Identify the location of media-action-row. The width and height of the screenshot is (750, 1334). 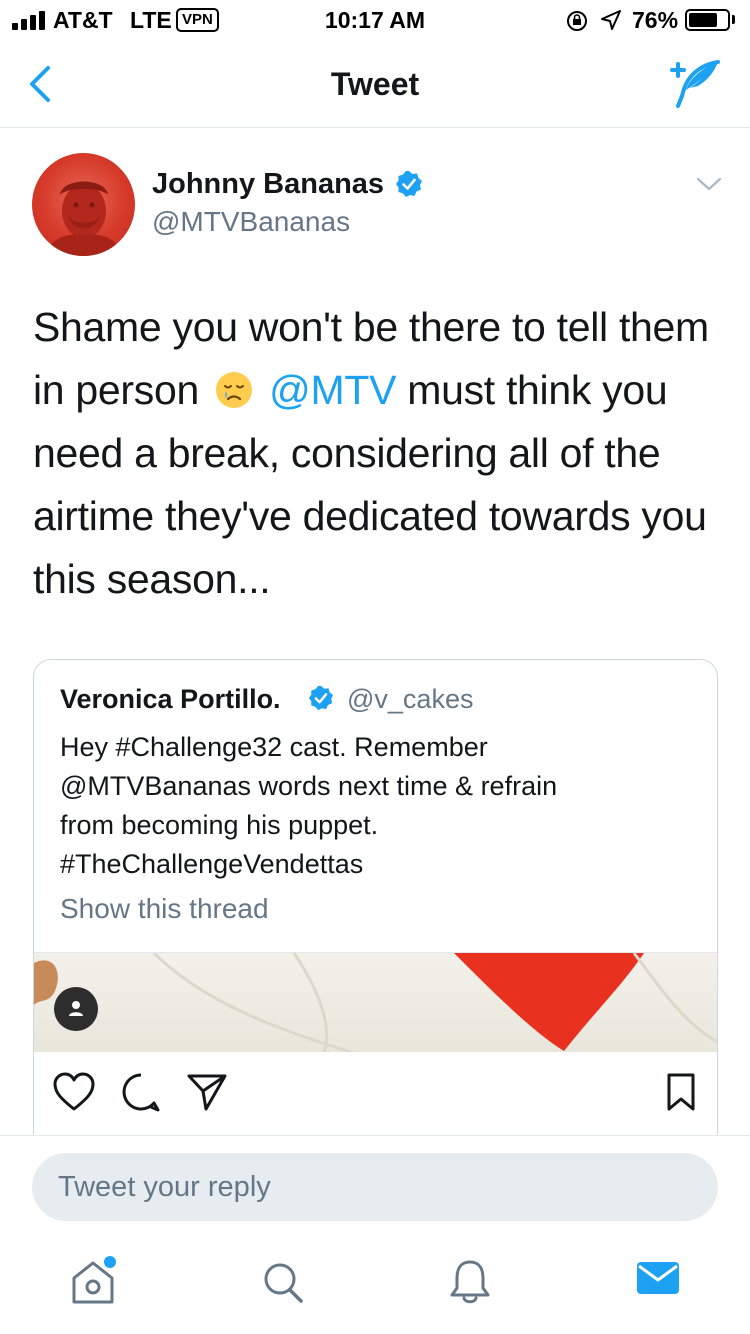
(375, 1095).